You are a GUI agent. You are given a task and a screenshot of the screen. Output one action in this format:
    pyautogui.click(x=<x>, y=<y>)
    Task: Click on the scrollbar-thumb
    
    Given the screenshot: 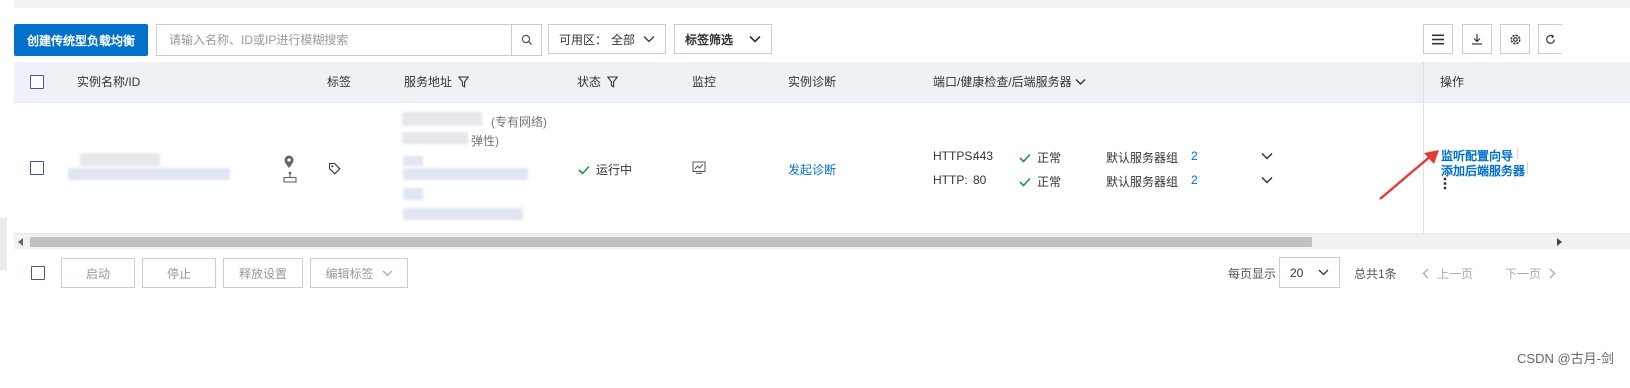 What is the action you would take?
    pyautogui.click(x=671, y=242)
    